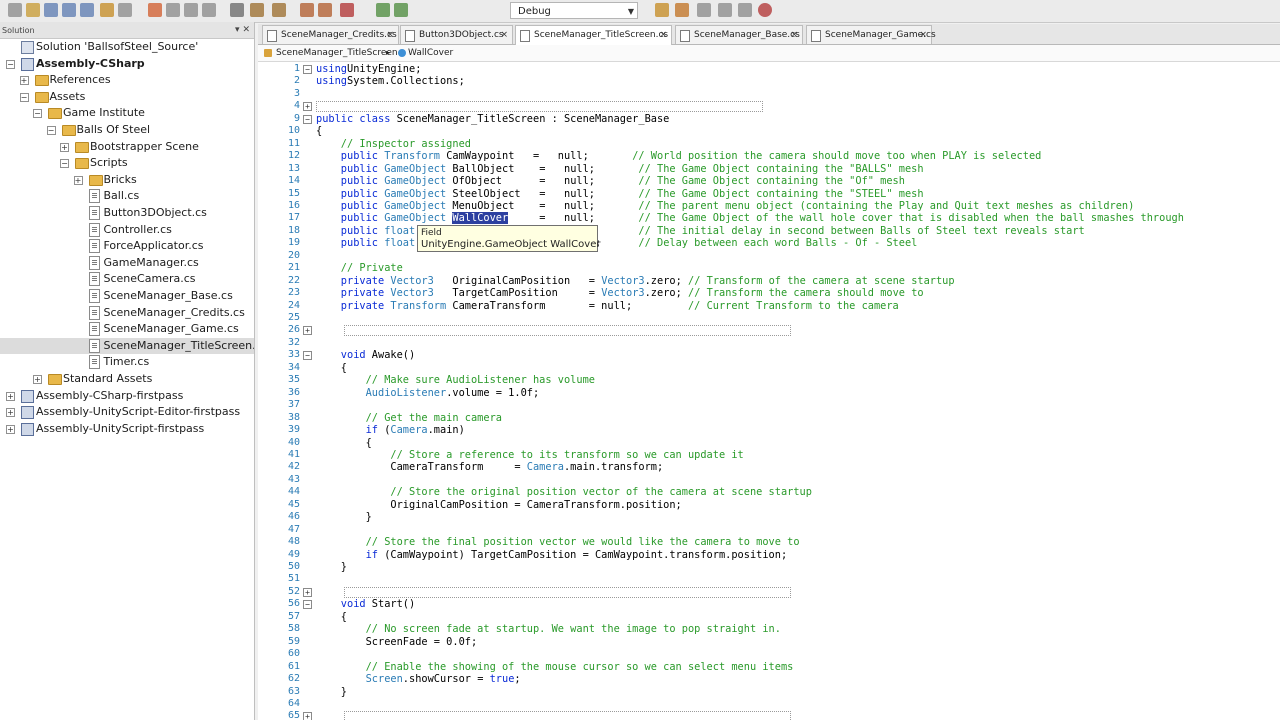  What do you see at coordinates (127, 213) in the screenshot?
I see `tree-item: Button3DObject.cs` at bounding box center [127, 213].